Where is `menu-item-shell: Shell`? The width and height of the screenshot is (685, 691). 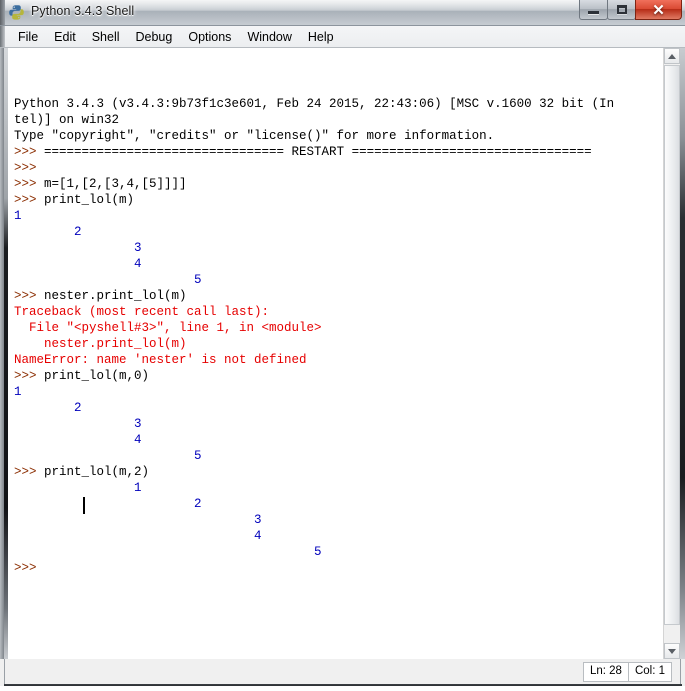 menu-item-shell: Shell is located at coordinates (106, 37).